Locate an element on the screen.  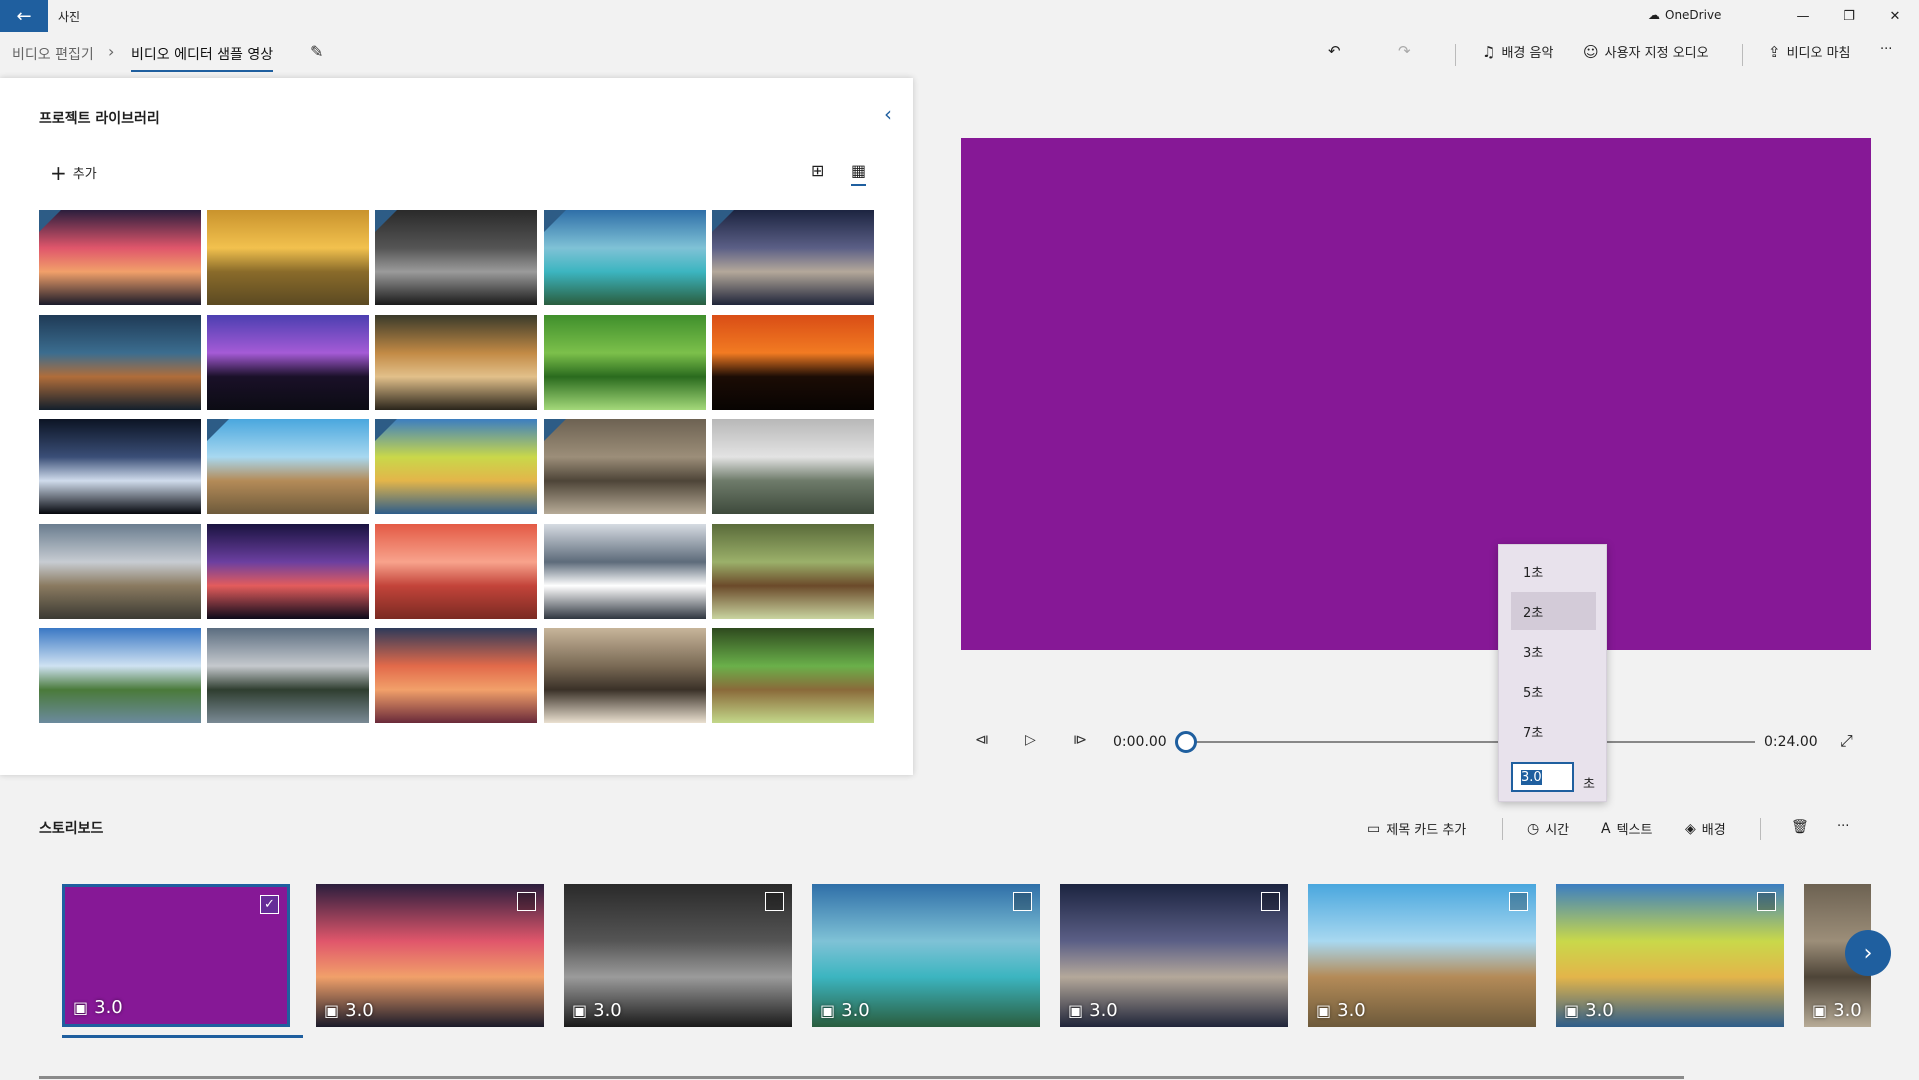
collapse-library-button: ‹ is located at coordinates (888, 114).